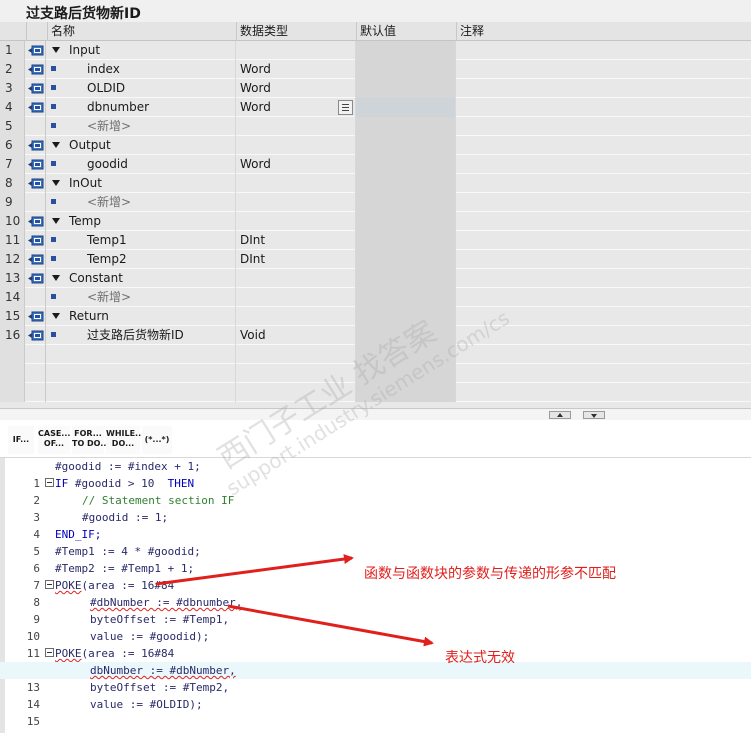 The height and width of the screenshot is (733, 751). I want to click on row-number: 16, so click(12, 335).